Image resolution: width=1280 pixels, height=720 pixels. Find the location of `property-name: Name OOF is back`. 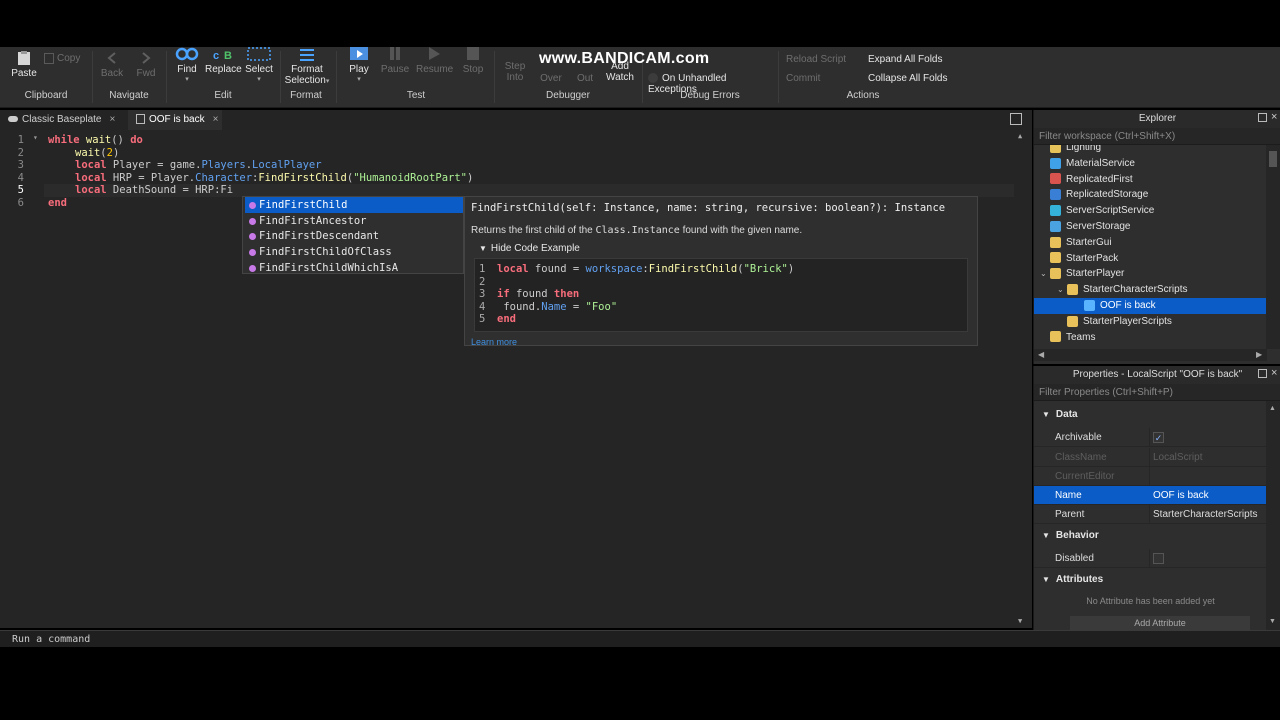

property-name: Name OOF is back is located at coordinates (1150, 495).